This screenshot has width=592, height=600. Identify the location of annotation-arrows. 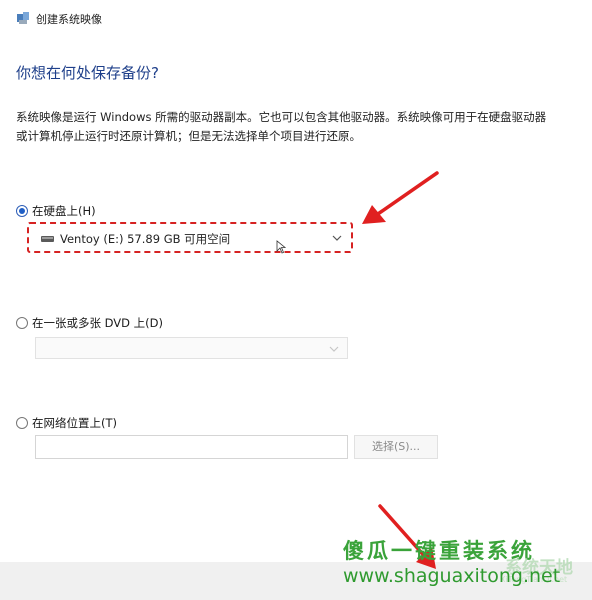
(400, 370).